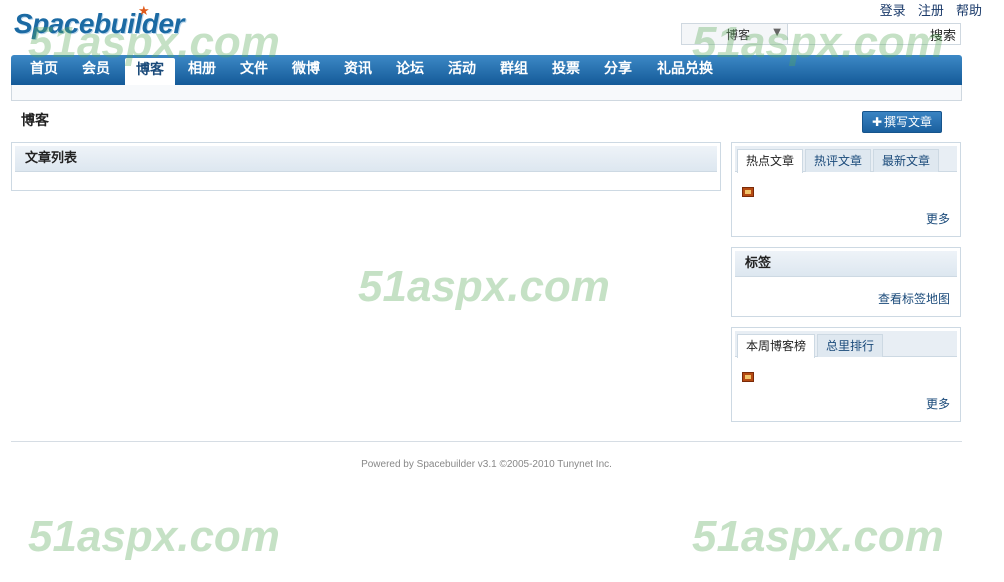 The height and width of the screenshot is (582, 1004). I want to click on login-link: 登录, so click(893, 11).